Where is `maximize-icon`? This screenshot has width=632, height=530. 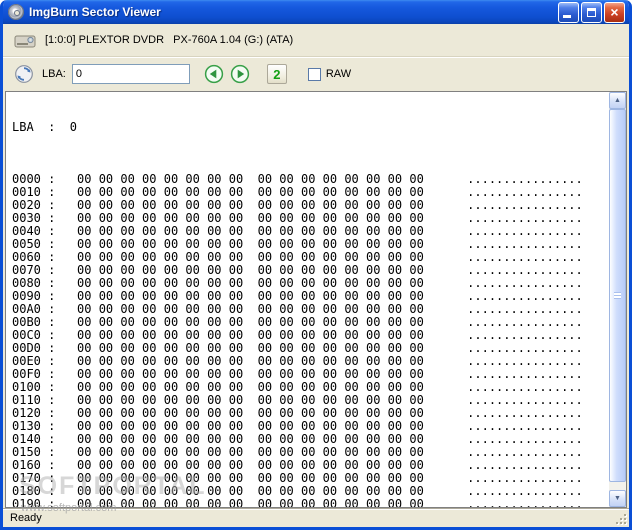 maximize-icon is located at coordinates (591, 12).